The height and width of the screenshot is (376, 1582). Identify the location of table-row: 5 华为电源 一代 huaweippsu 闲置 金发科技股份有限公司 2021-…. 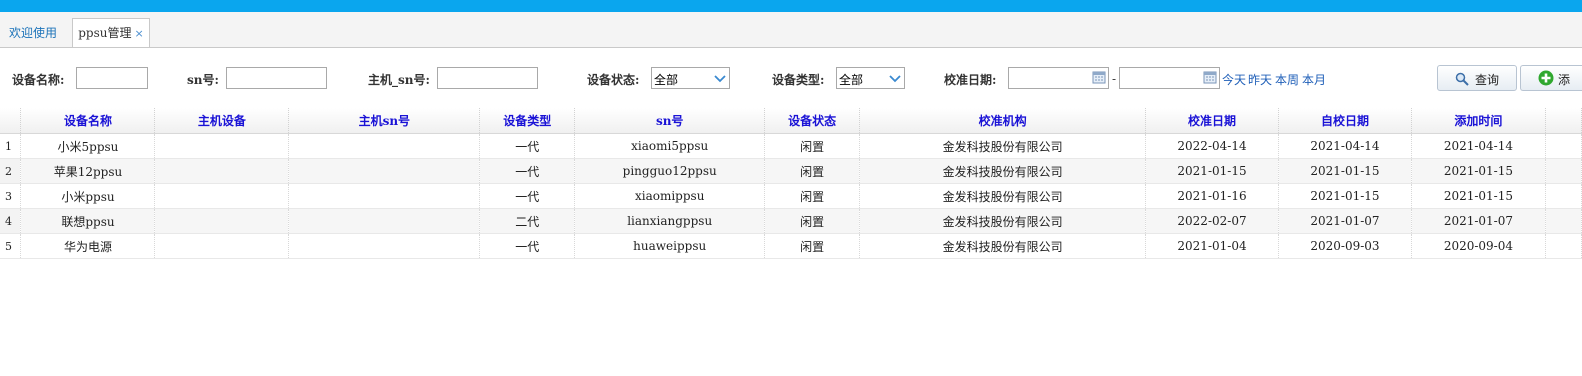
(791, 246).